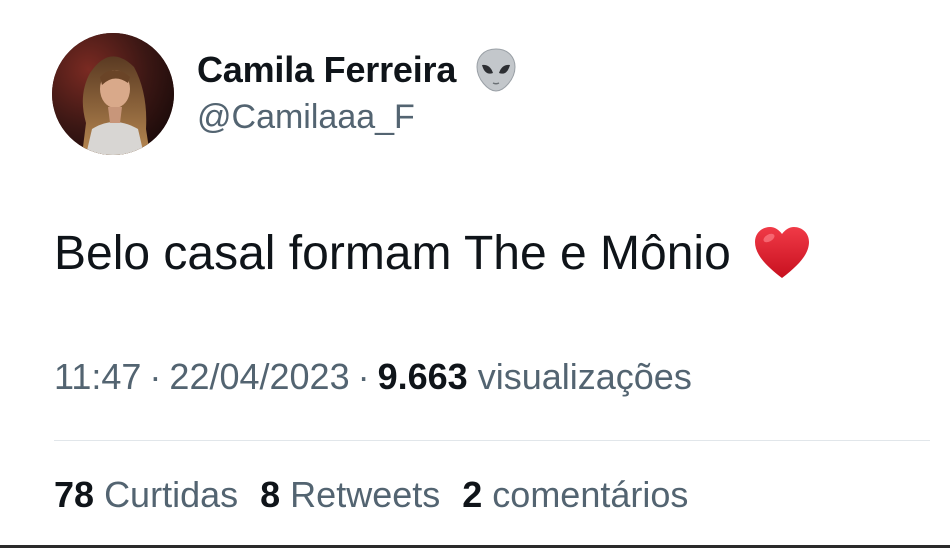 This screenshot has height=548, width=950. I want to click on likes-label: Curtidas, so click(171, 494).